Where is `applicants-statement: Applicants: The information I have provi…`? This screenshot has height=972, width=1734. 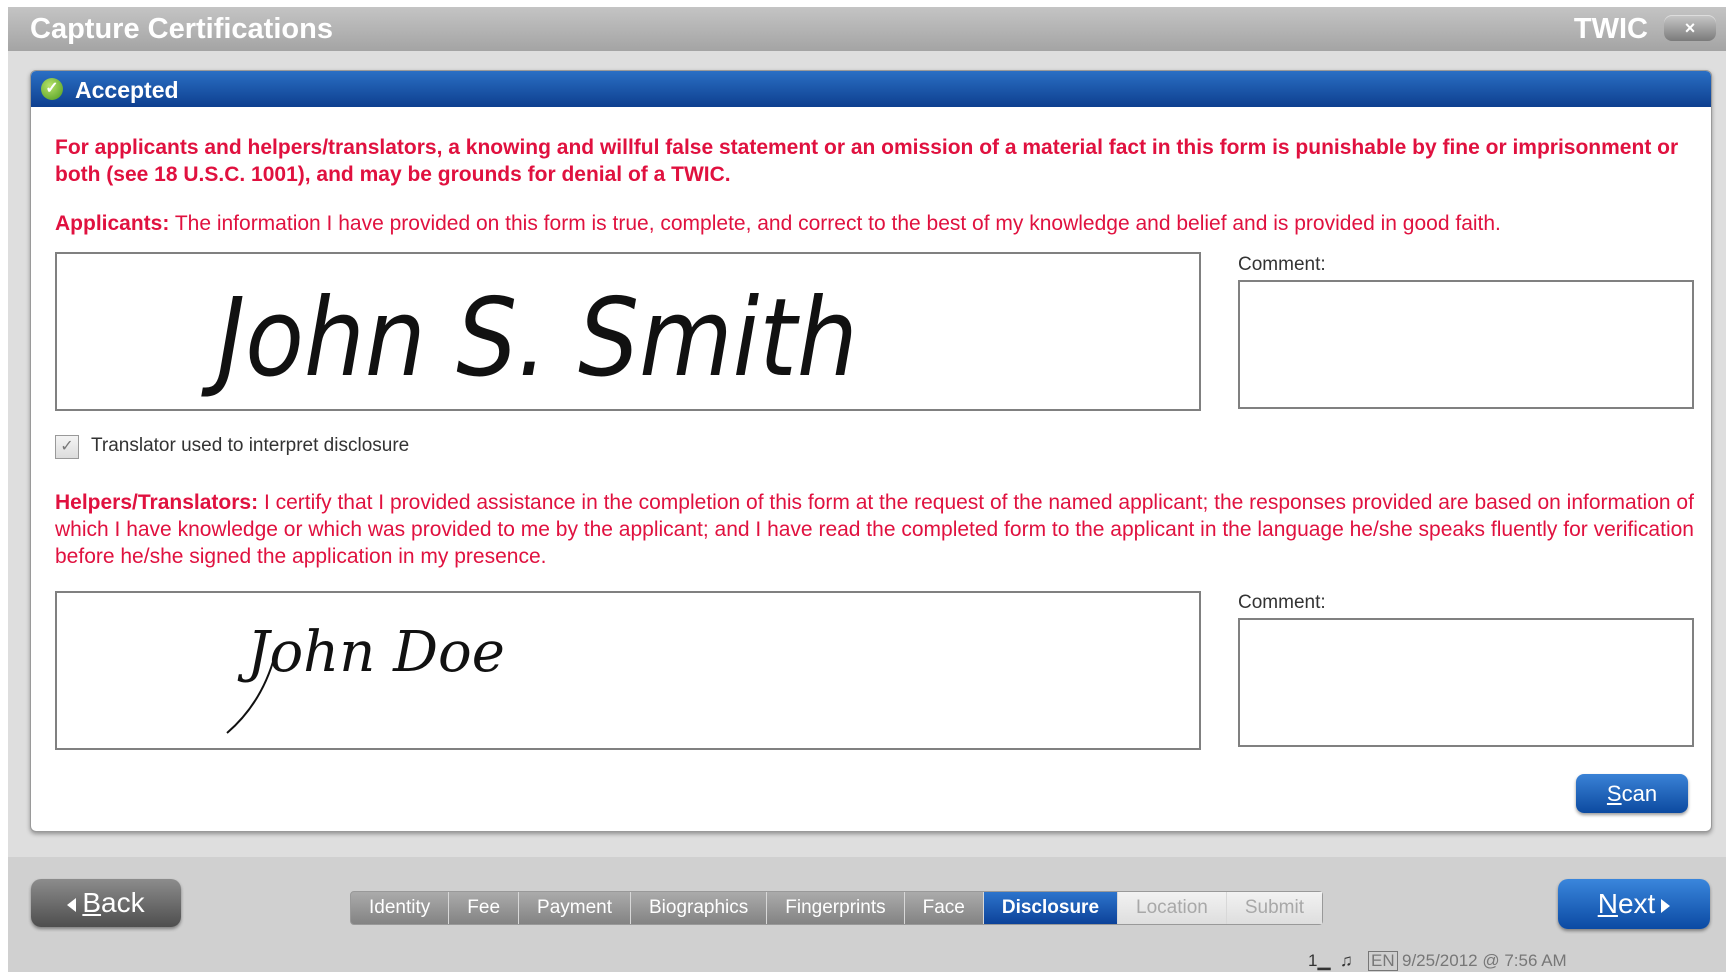 applicants-statement: Applicants: The information I have provi… is located at coordinates (875, 223).